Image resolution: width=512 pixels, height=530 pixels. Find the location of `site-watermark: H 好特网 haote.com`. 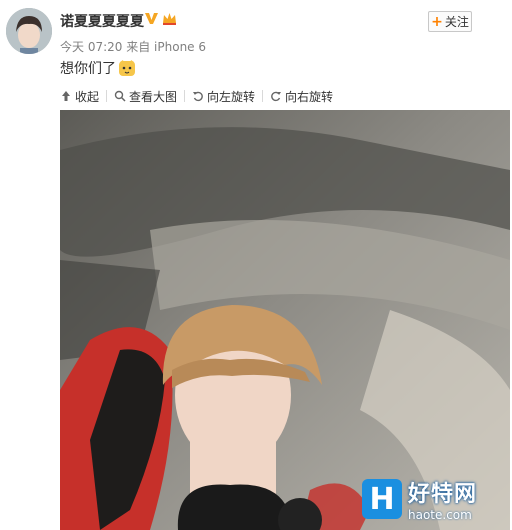

site-watermark: H 好特网 haote.com is located at coordinates (428, 499).